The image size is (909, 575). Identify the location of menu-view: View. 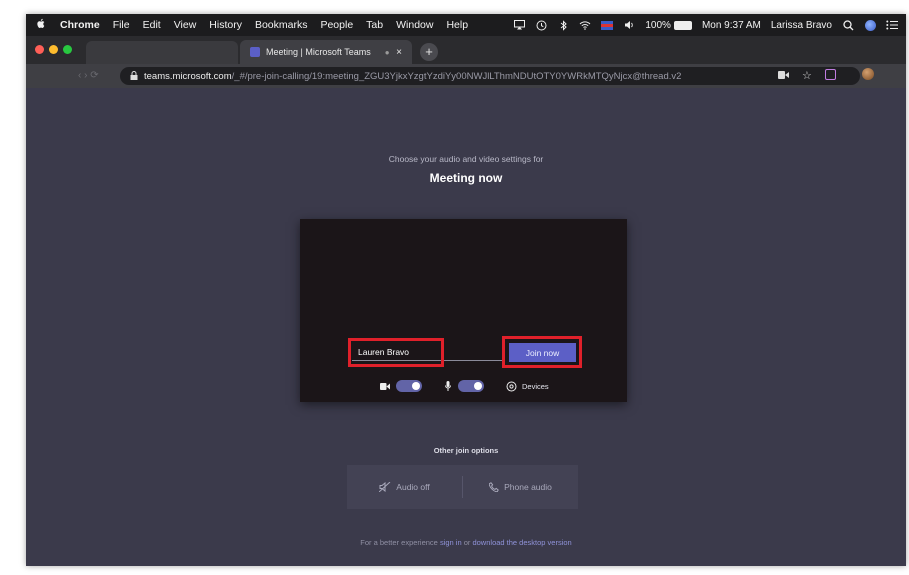
(185, 25).